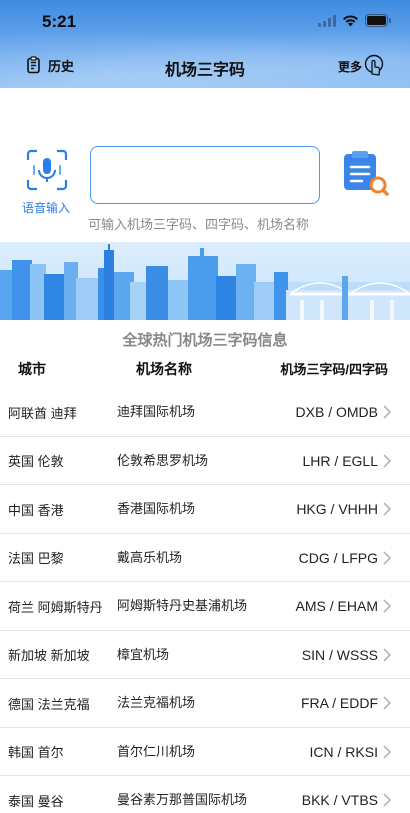  I want to click on table-row: 泰国 曼谷 曼谷素万那普国际机场 BKK / VTBS, so click(205, 794).